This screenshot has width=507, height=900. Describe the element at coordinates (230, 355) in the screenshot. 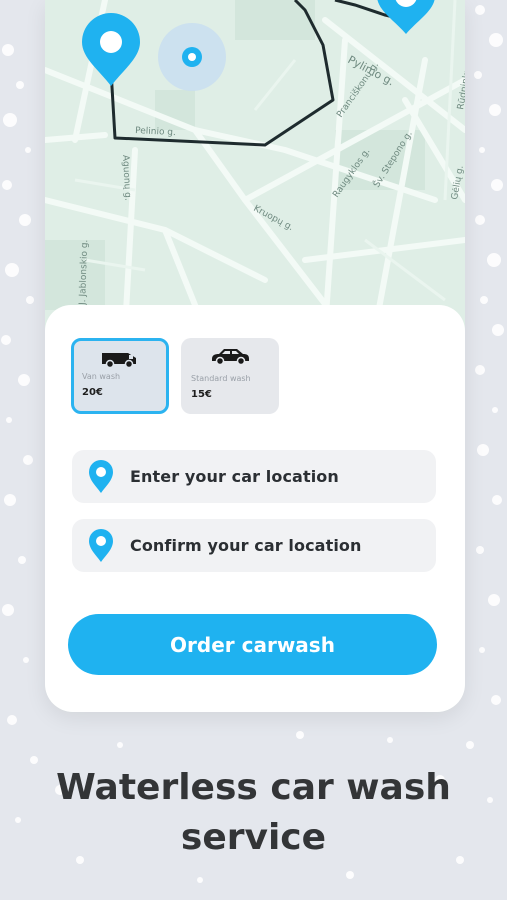

I see `car-icon` at that location.